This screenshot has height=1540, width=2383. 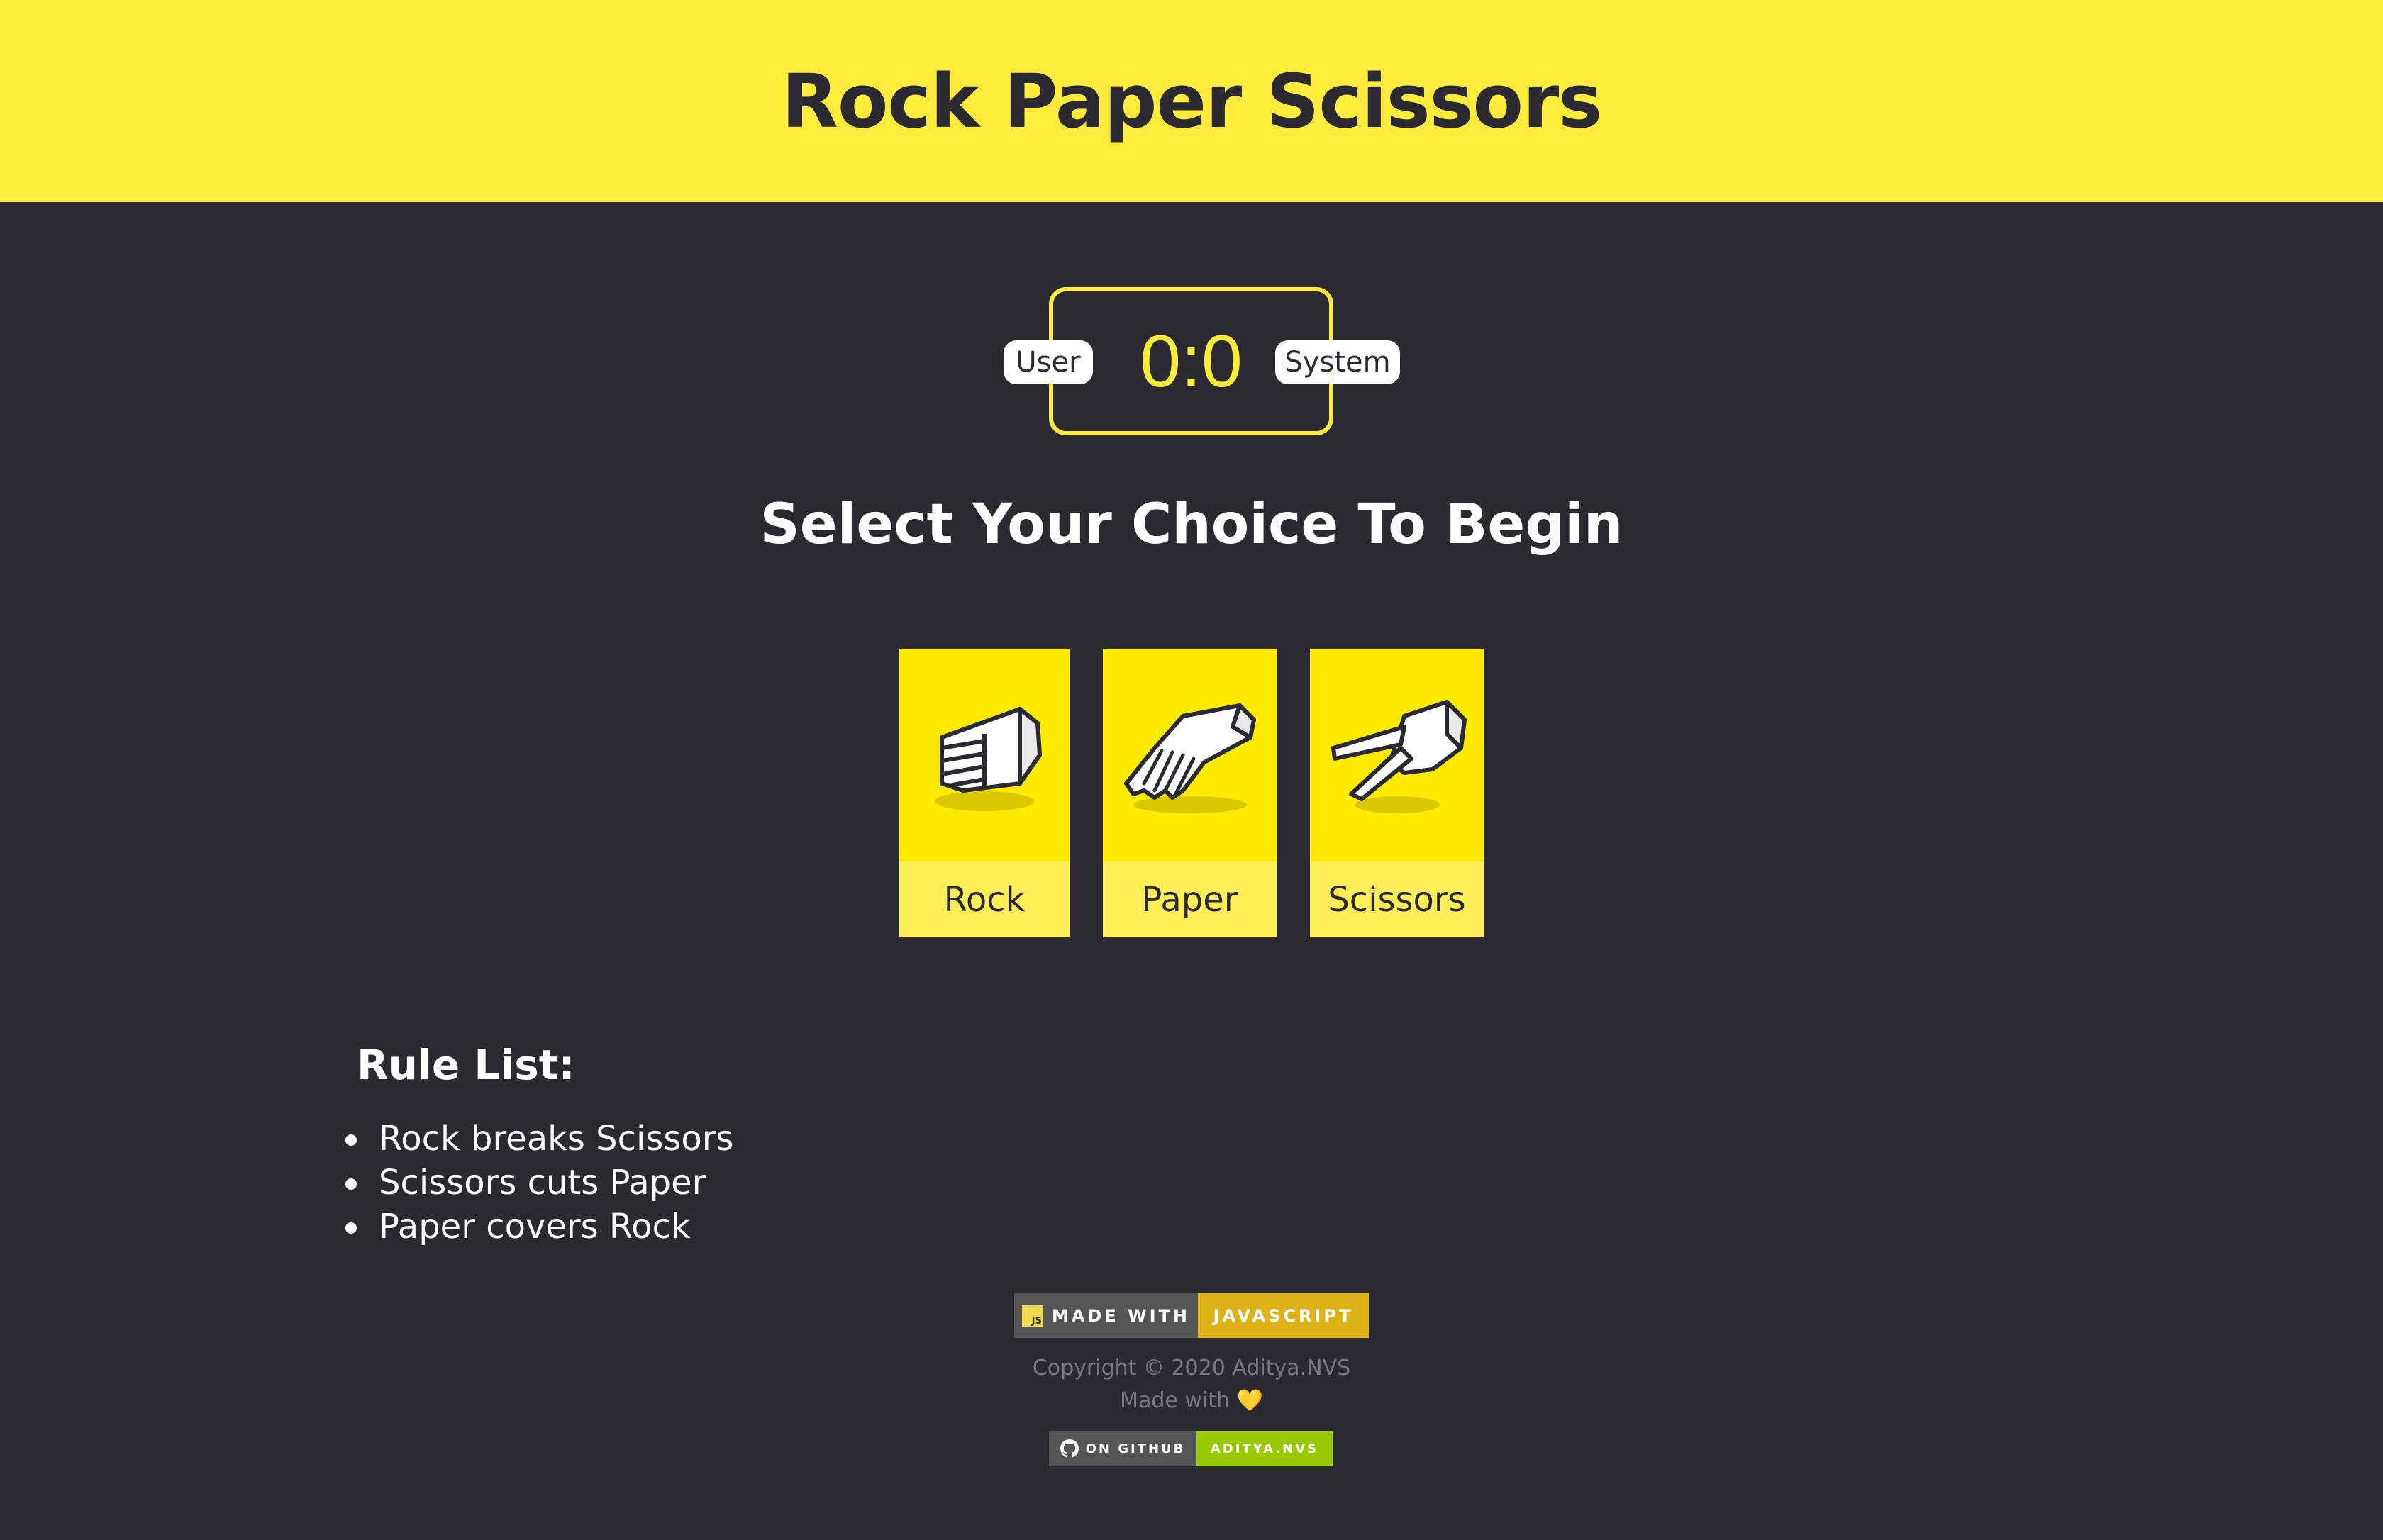 I want to click on app-header: Rock Paper Scissors, so click(x=1191, y=101).